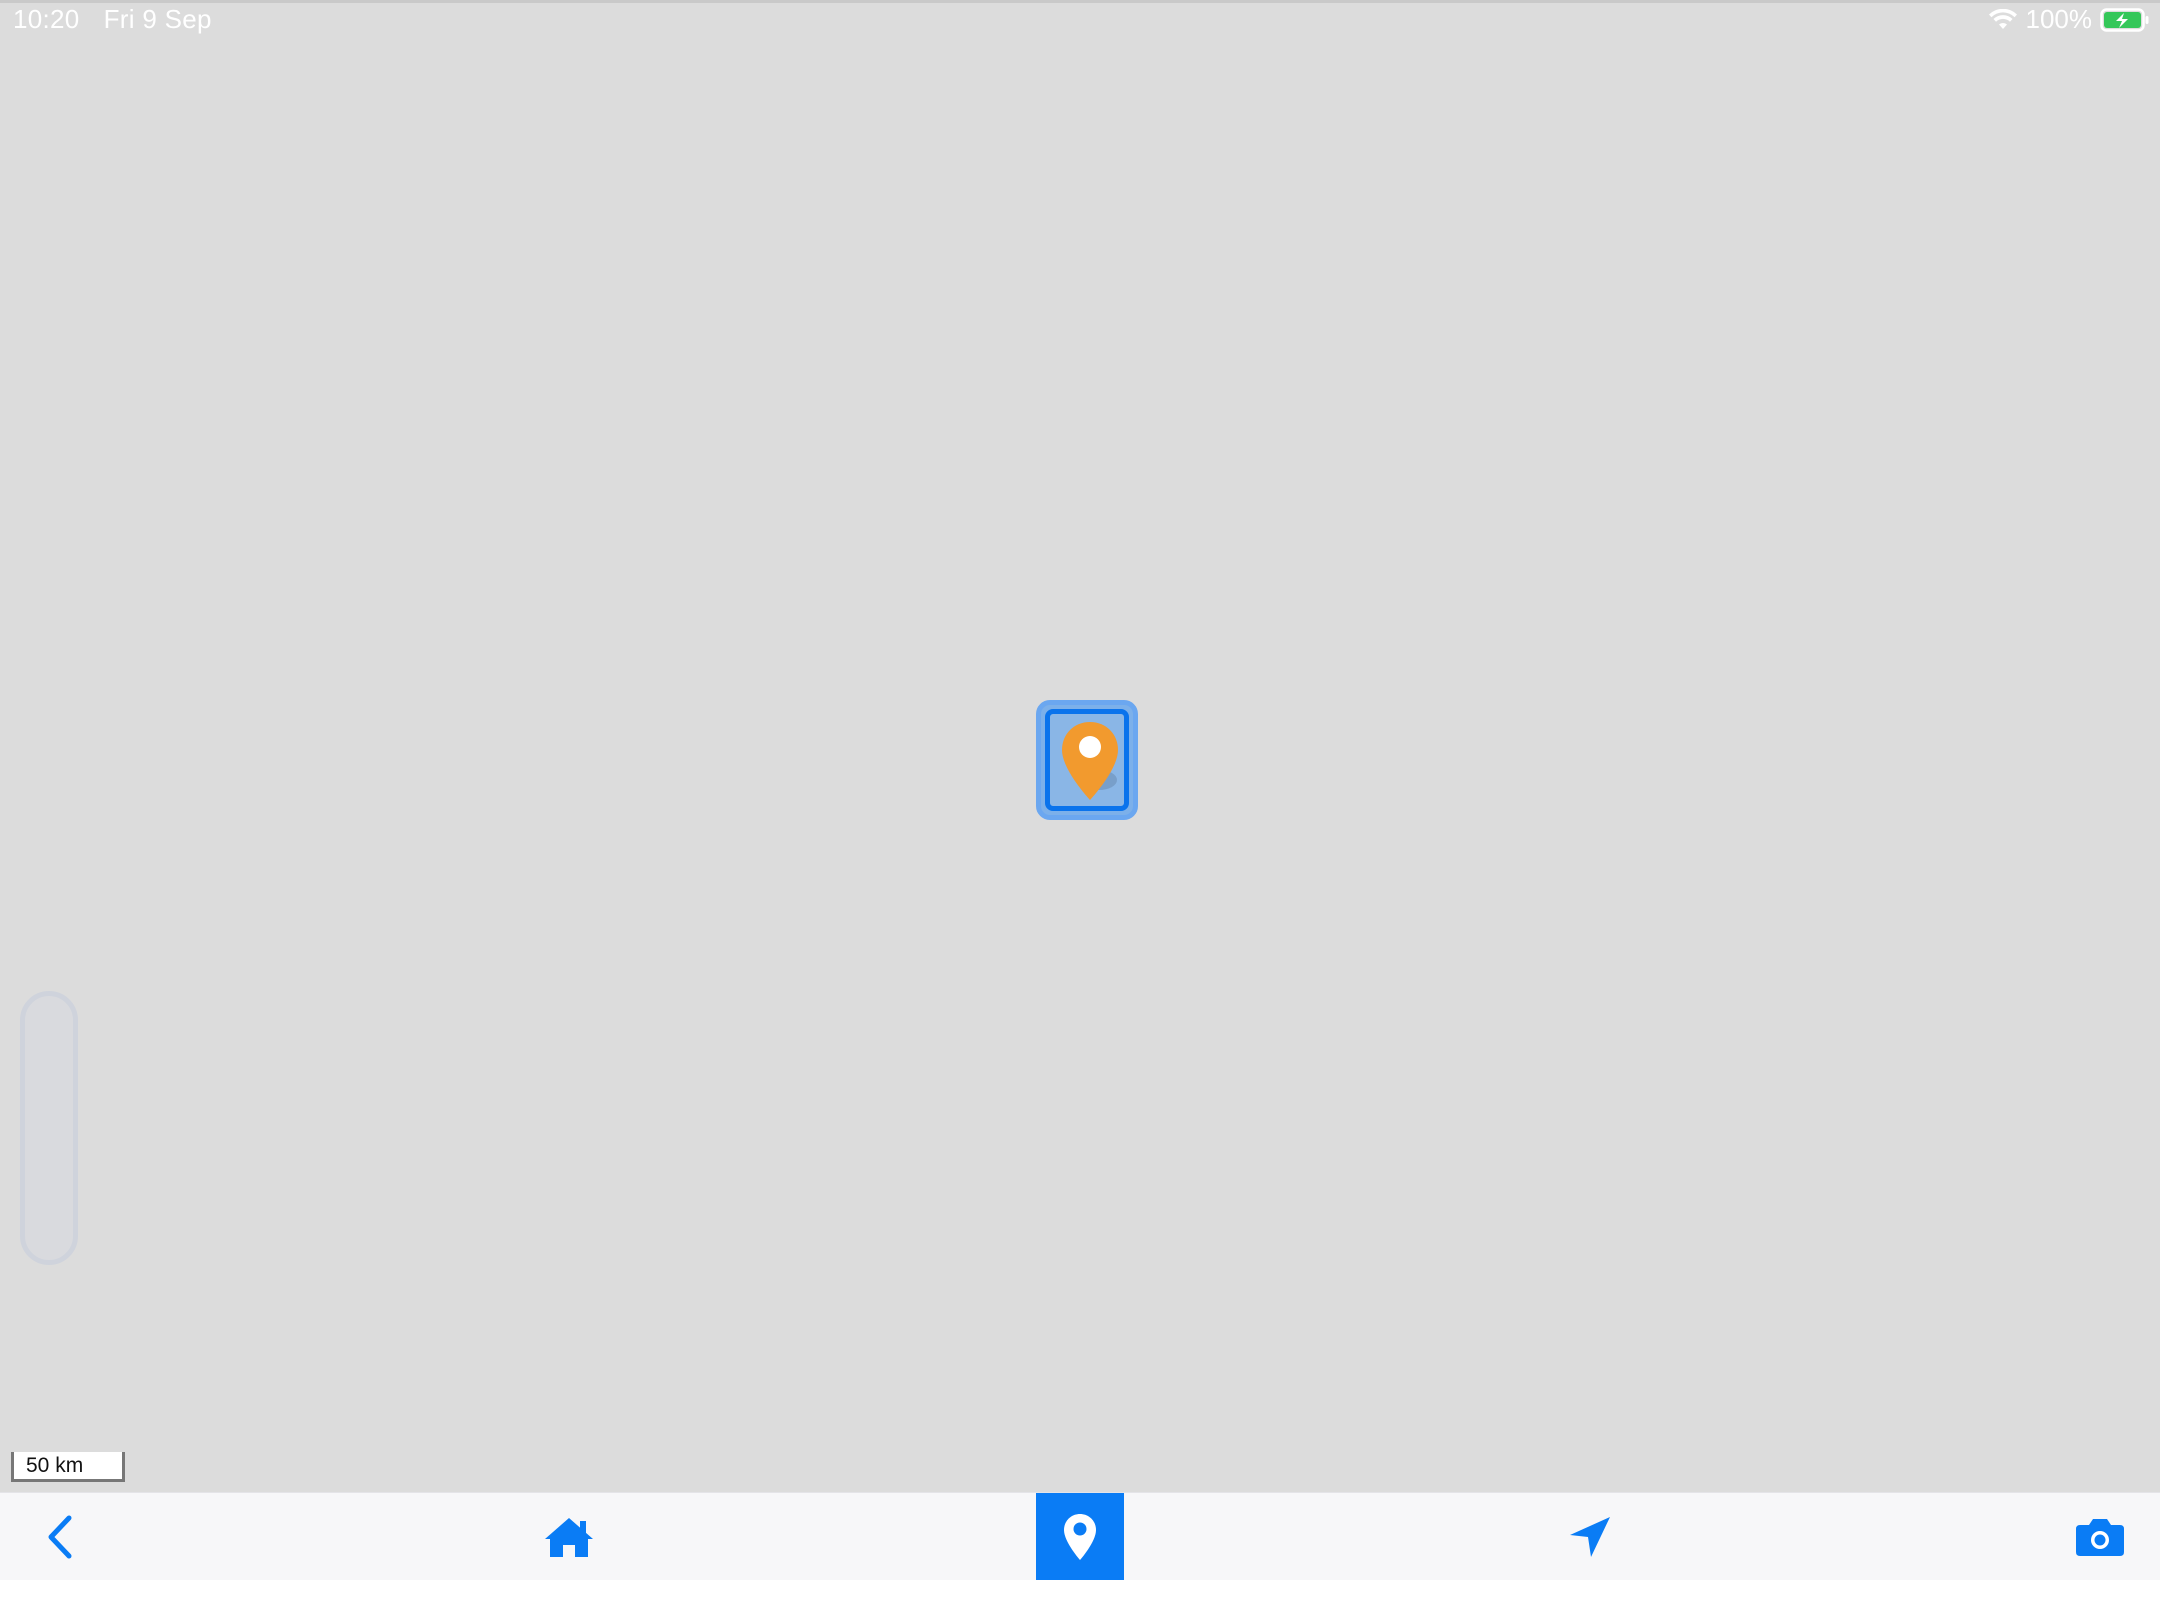  What do you see at coordinates (2124, 19) in the screenshot?
I see `battery-charging-icon` at bounding box center [2124, 19].